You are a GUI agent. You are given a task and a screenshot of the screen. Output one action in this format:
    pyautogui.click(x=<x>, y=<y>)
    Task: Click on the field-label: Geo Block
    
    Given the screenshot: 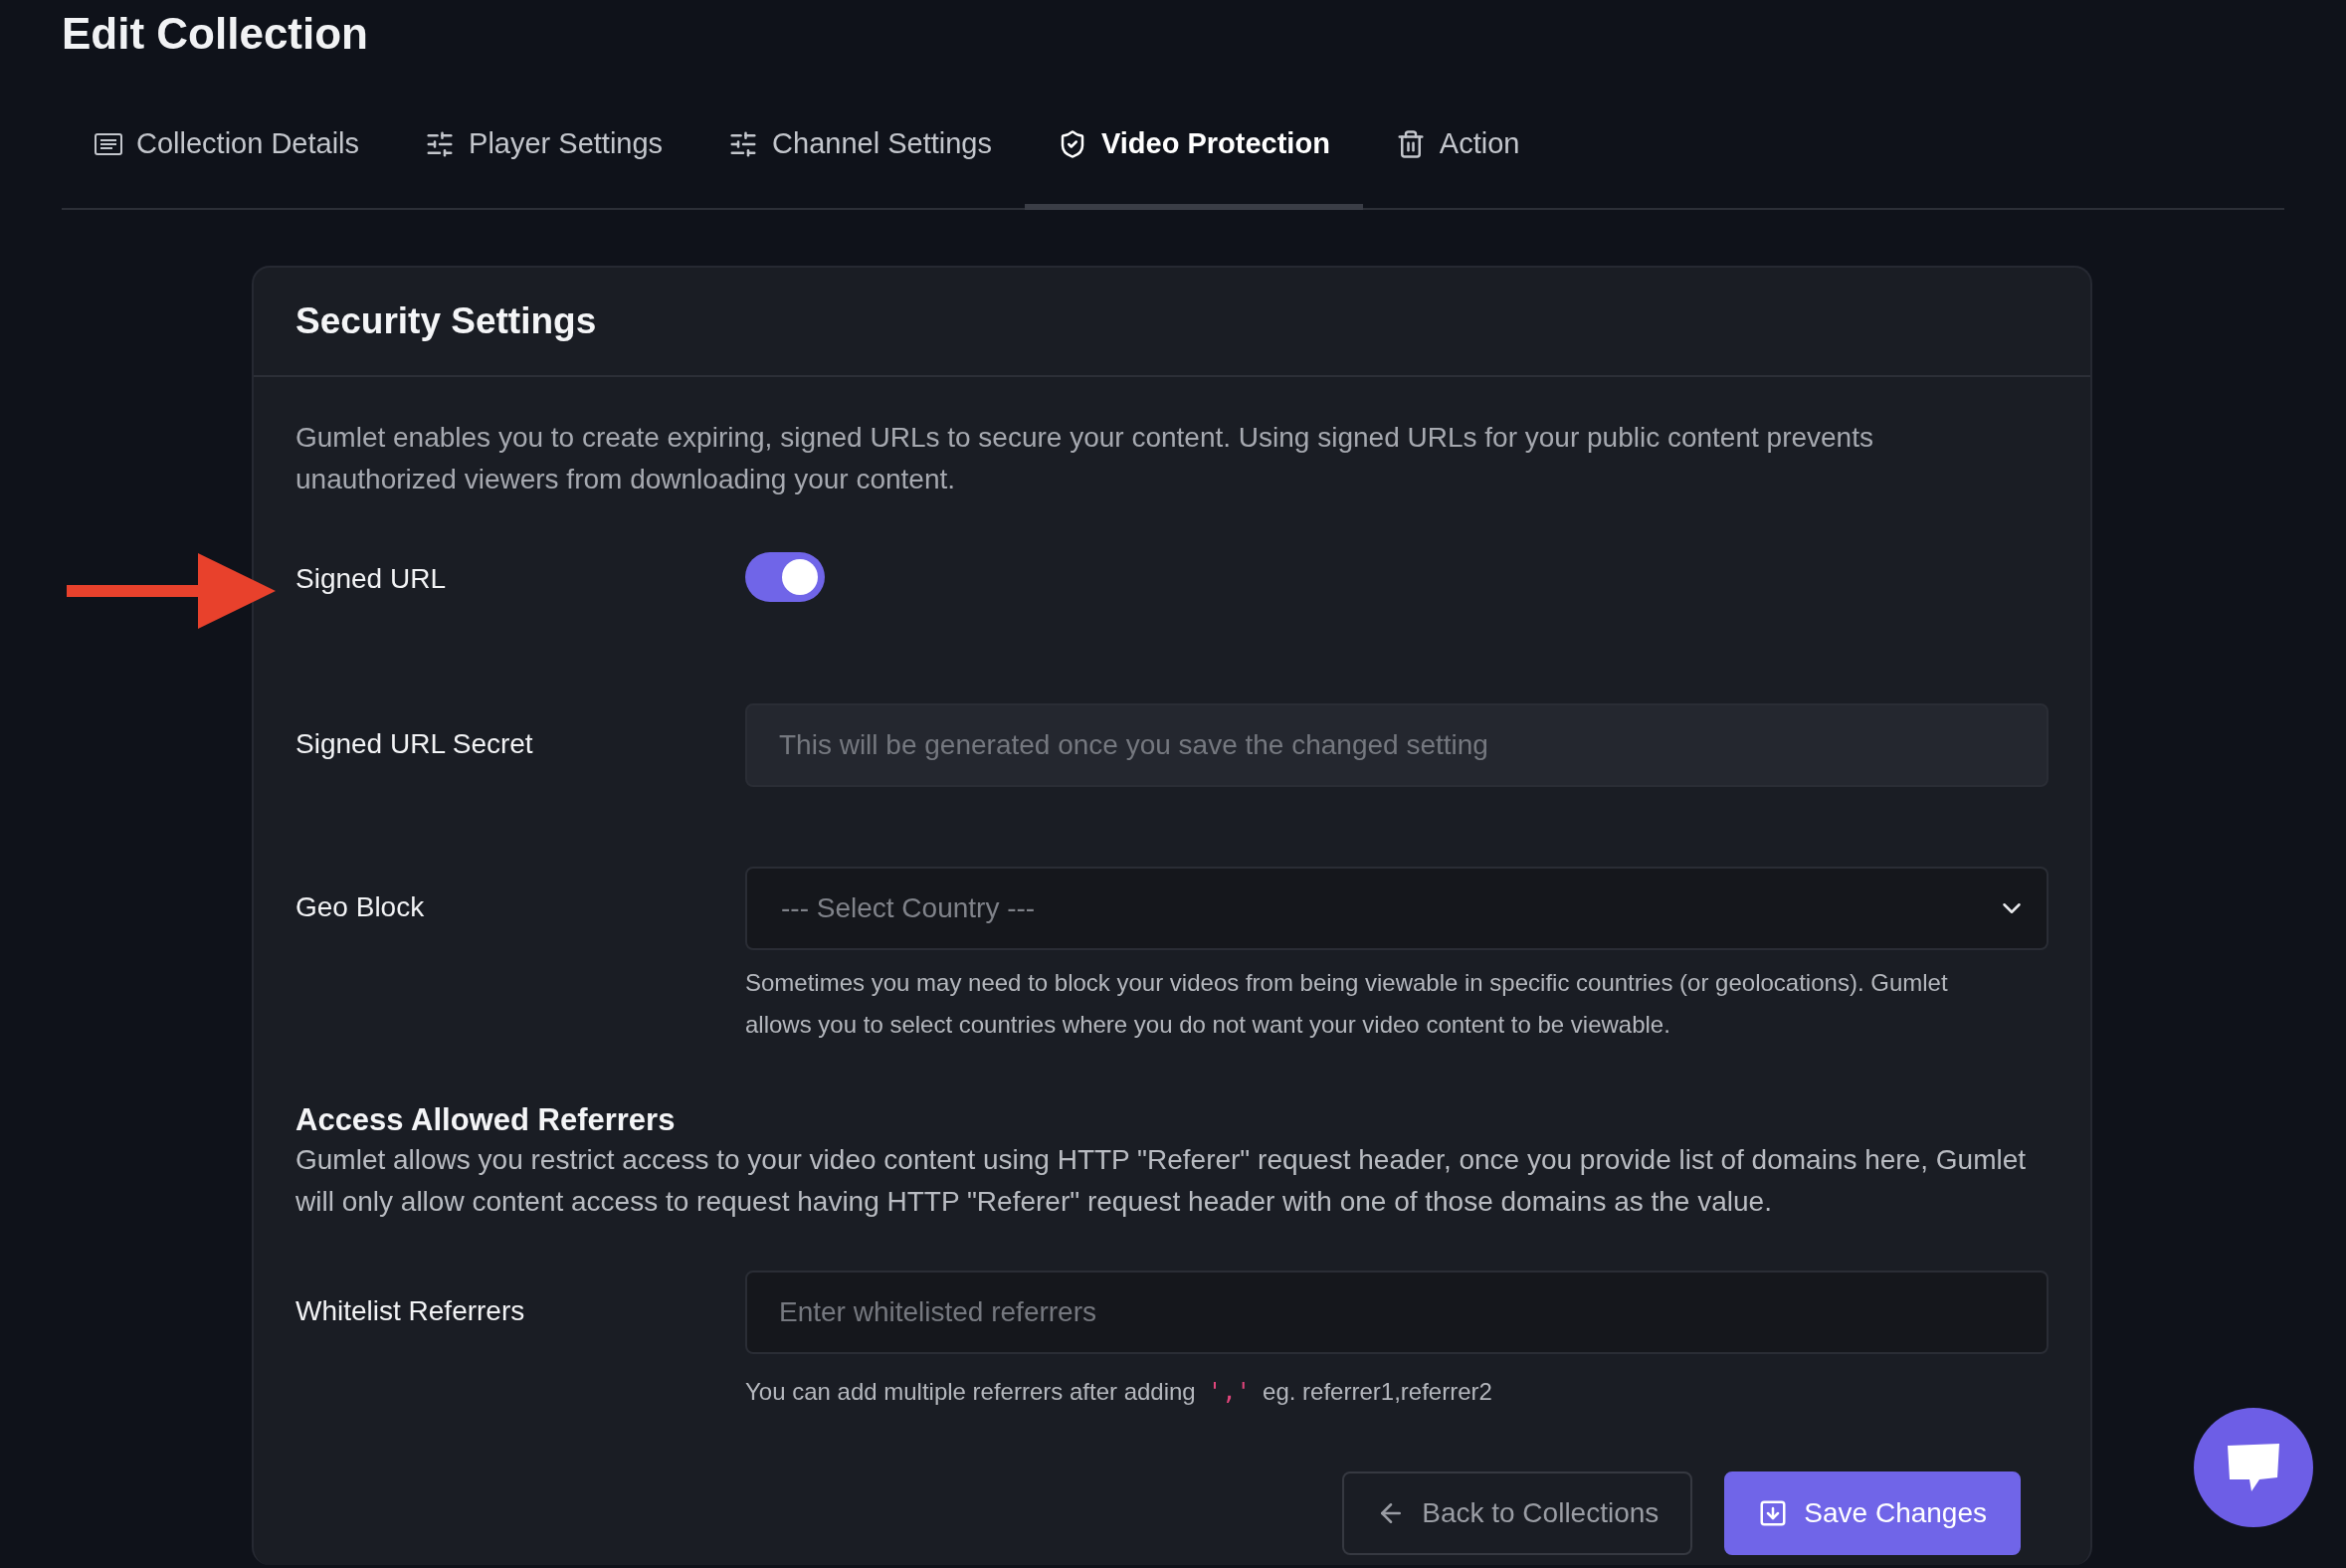 What is the action you would take?
    pyautogui.click(x=360, y=907)
    